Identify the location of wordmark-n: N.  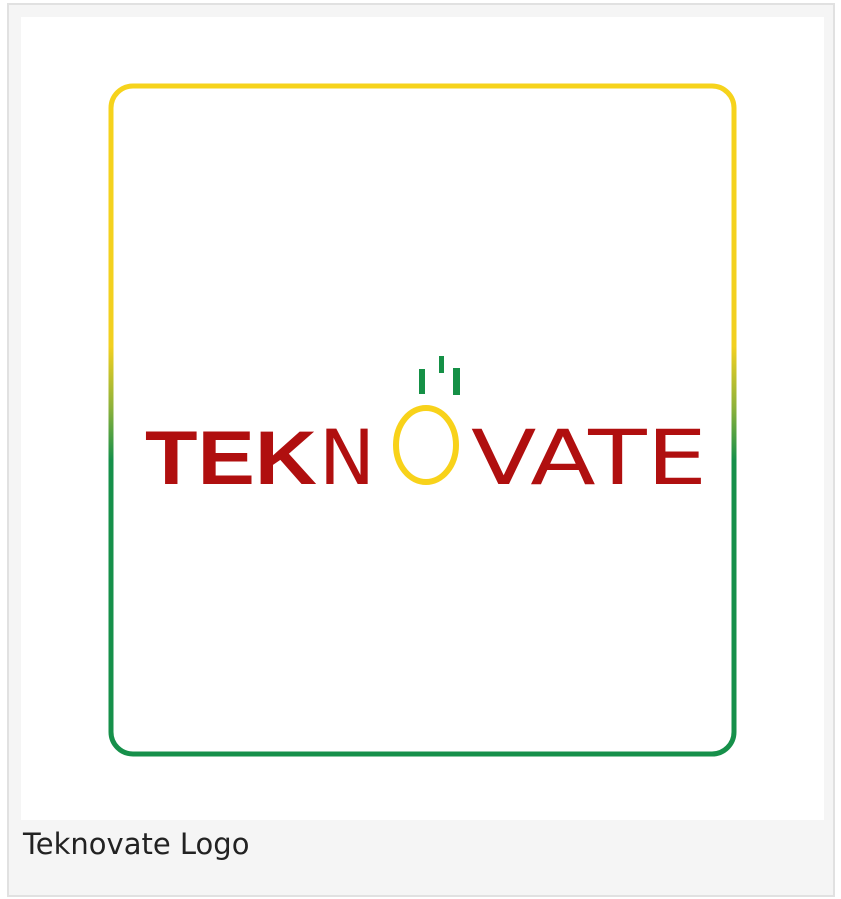
(347, 457).